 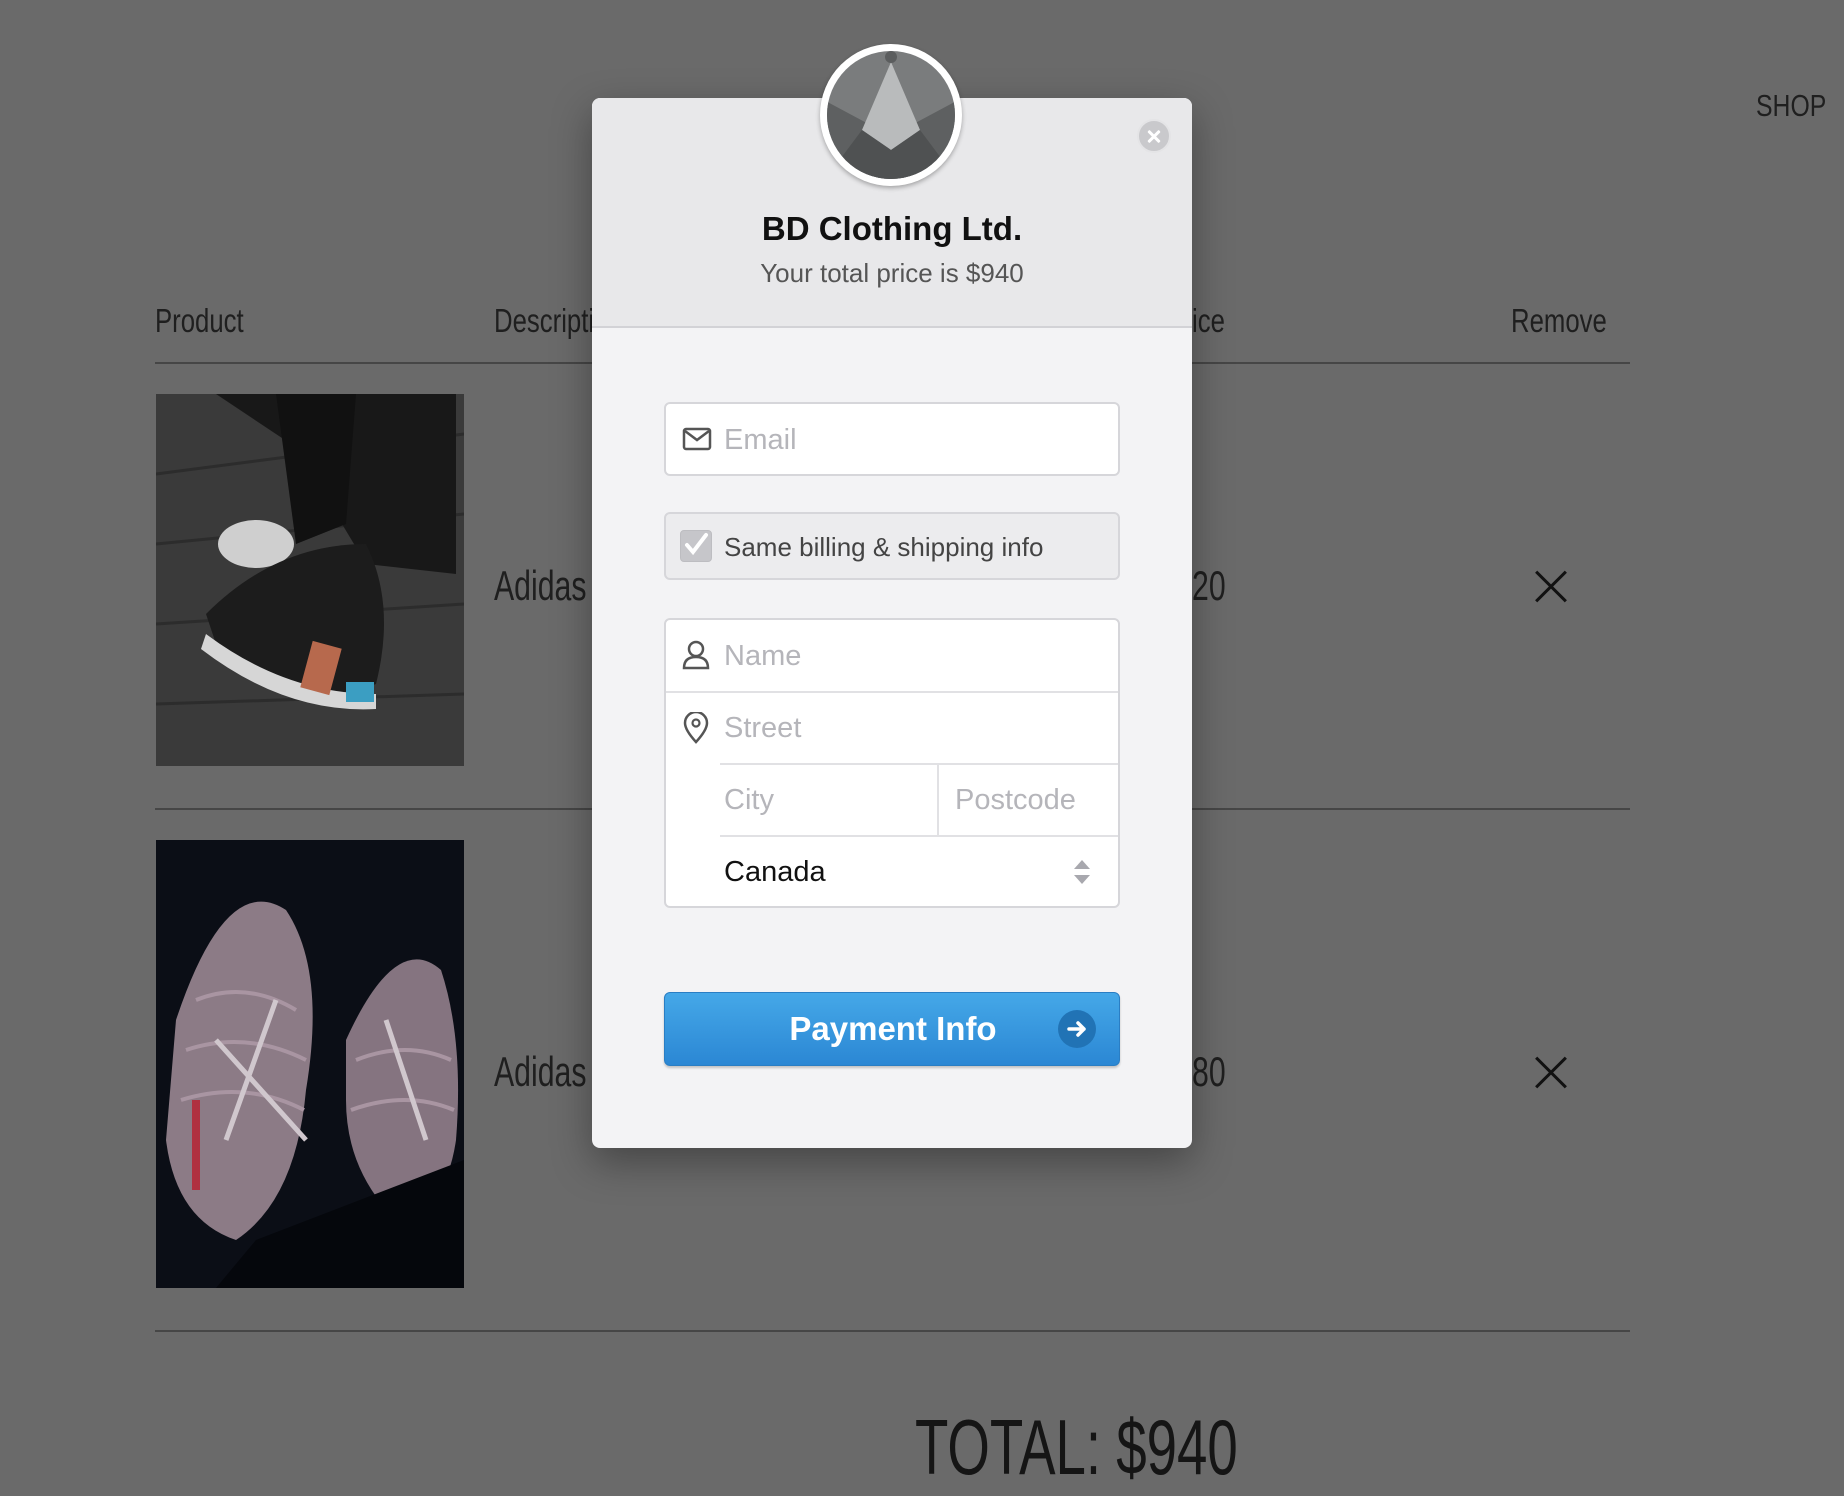 I want to click on address-fieldset: Name Street City Postcode Canada, so click(x=892, y=763).